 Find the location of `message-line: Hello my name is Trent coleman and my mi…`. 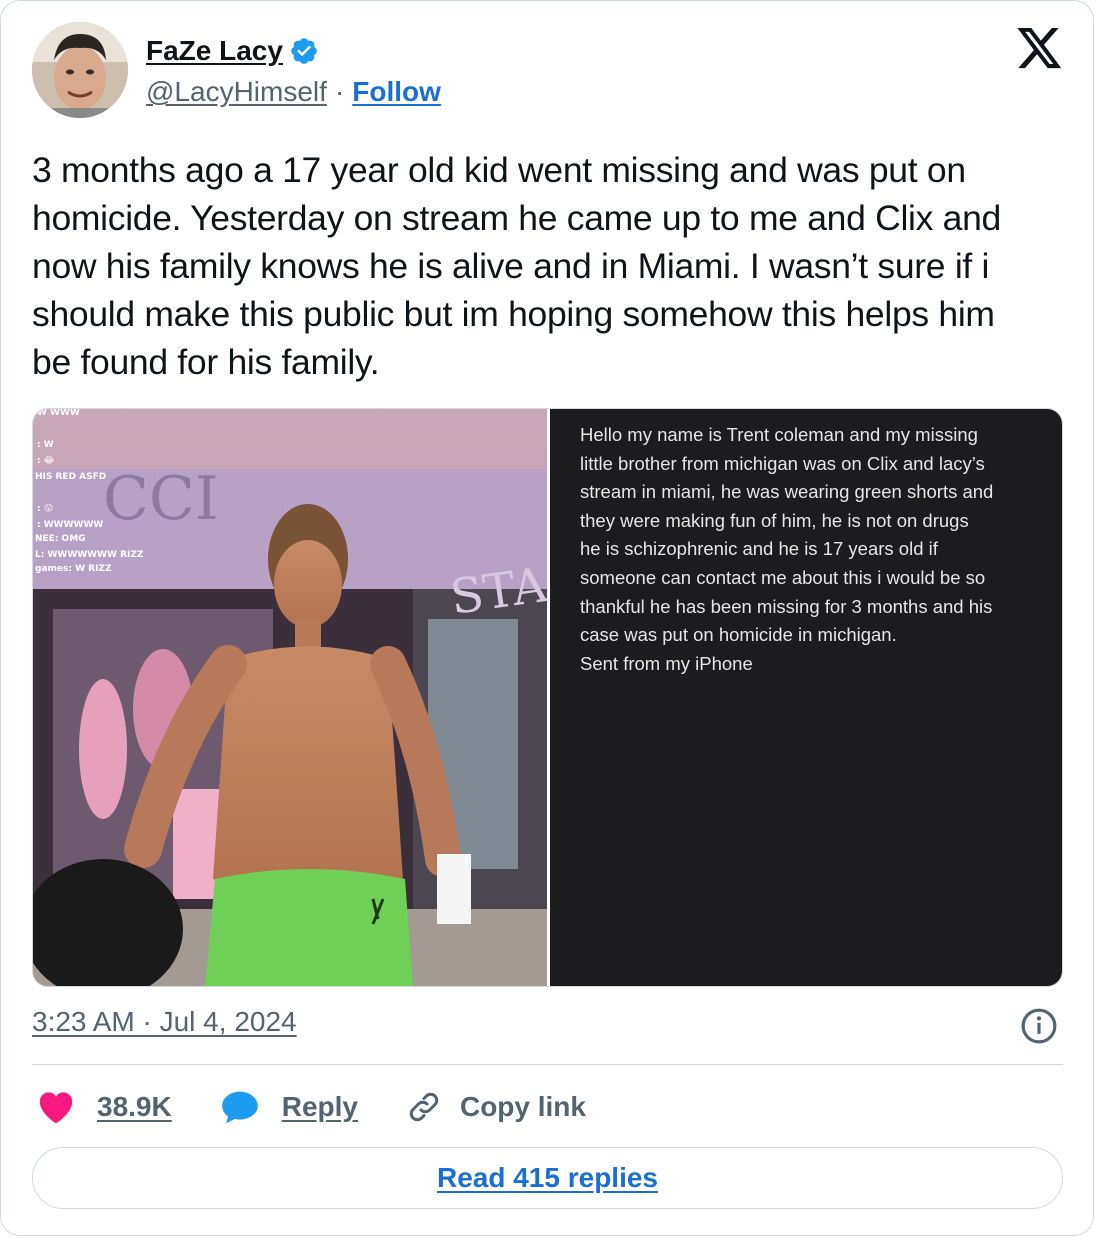

message-line: Hello my name is Trent coleman and my mi… is located at coordinates (779, 434).